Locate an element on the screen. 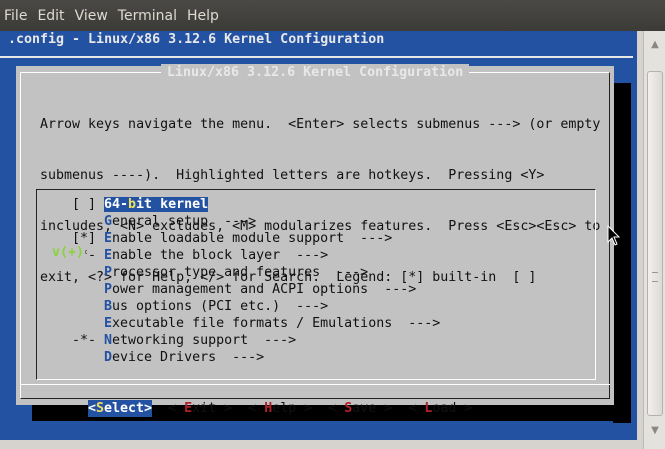 This screenshot has width=665, height=449. menu-item-label: Processor type and features ---> is located at coordinates (236, 272).